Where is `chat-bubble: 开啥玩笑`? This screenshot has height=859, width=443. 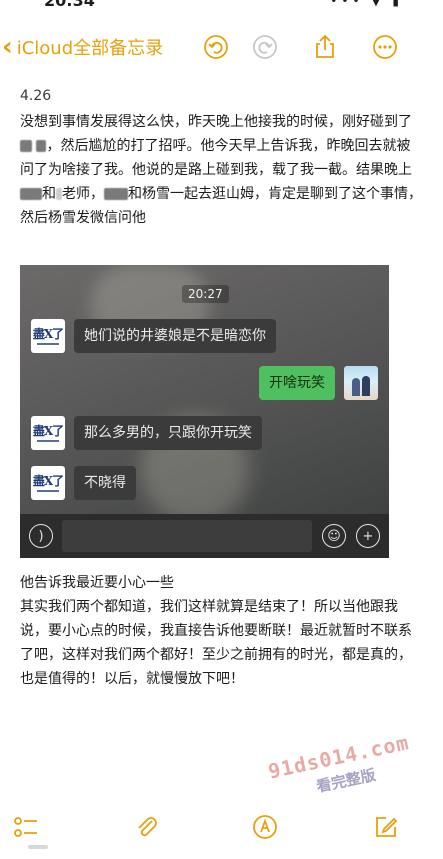 chat-bubble: 开啥玩笑 is located at coordinates (297, 383).